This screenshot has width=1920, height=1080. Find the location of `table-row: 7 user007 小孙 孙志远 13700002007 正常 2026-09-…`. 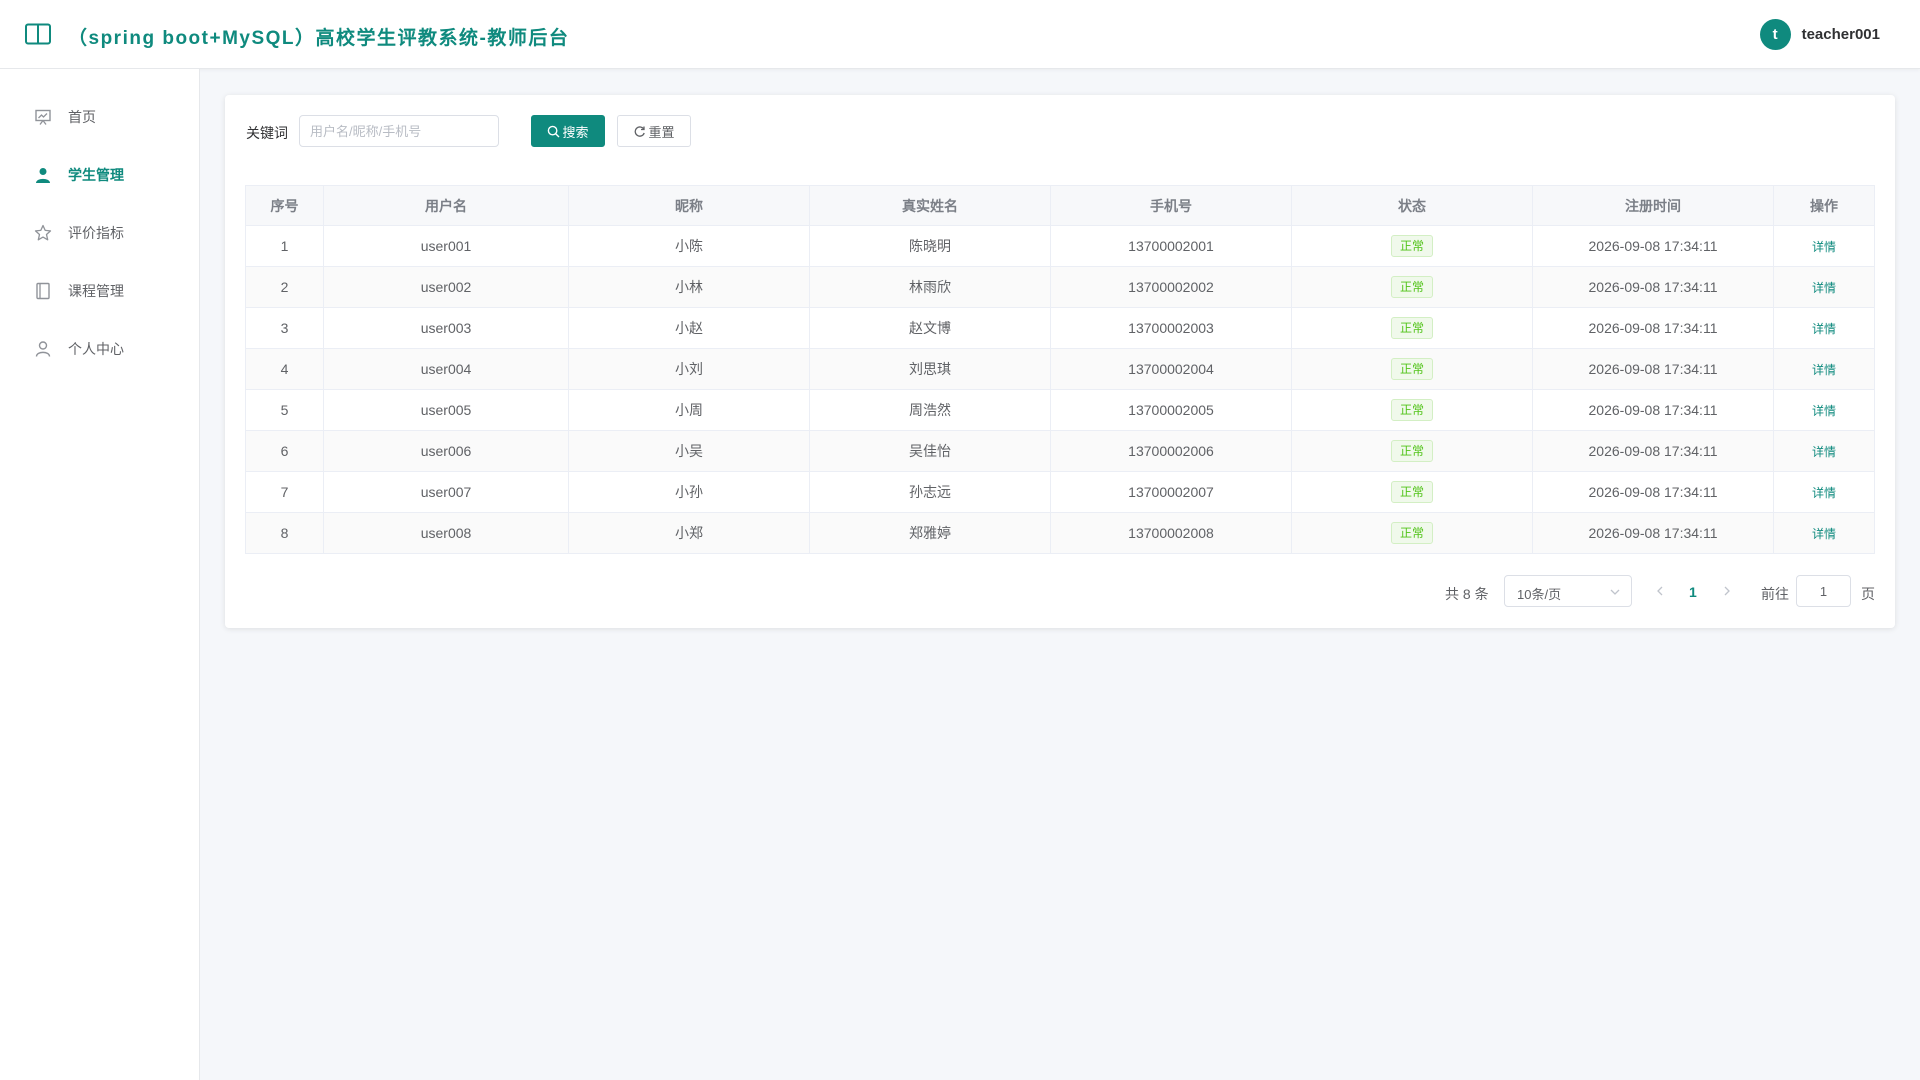

table-row: 7 user007 小孙 孙志远 13700002007 正常 2026-09-… is located at coordinates (1060, 492).